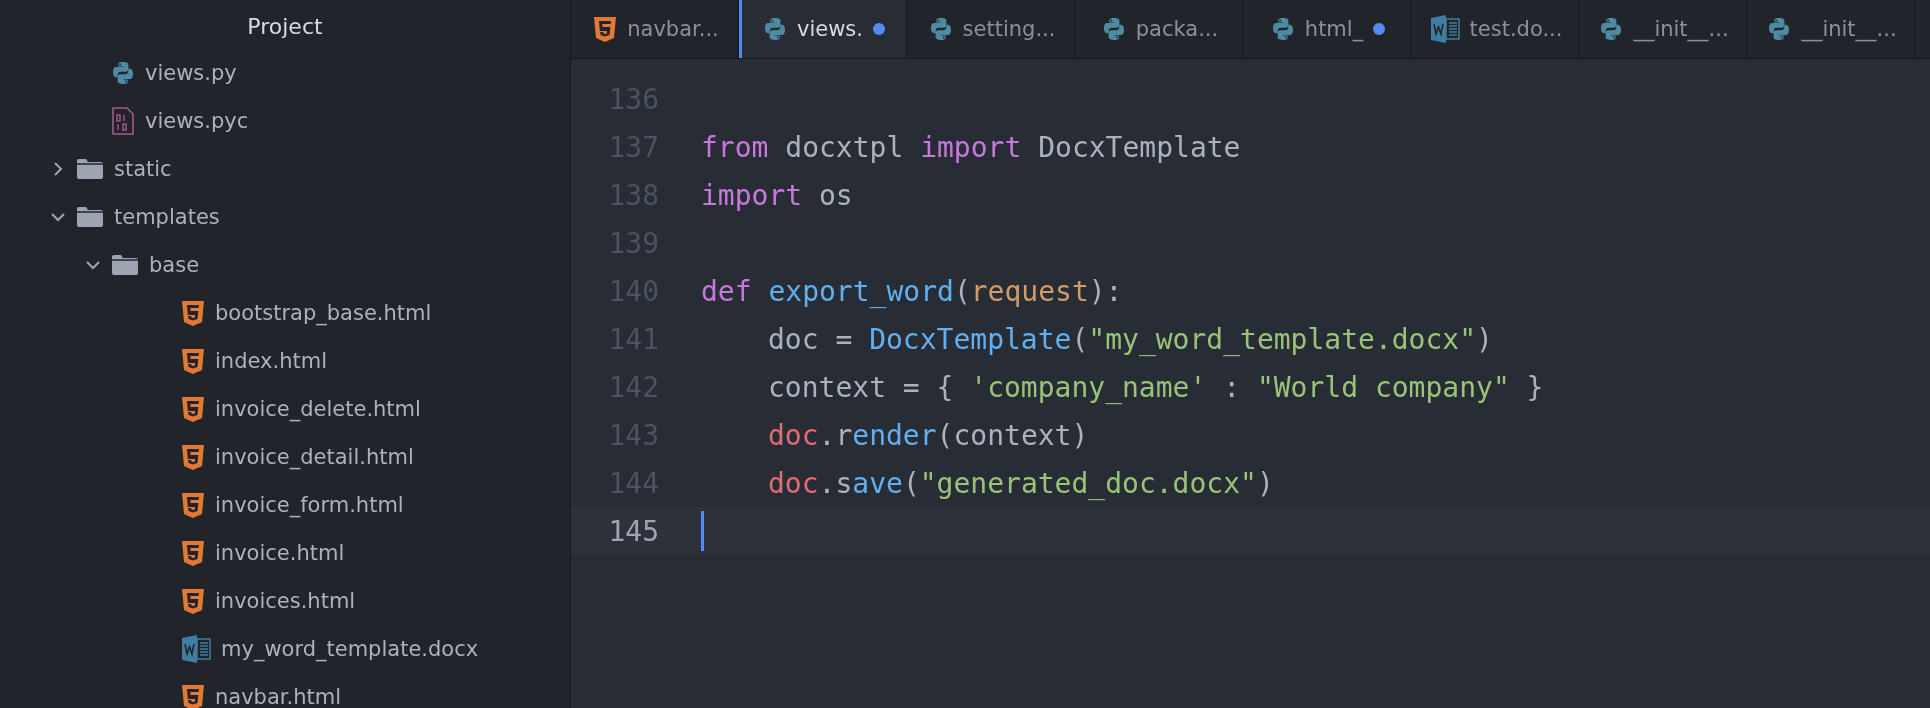 The height and width of the screenshot is (708, 1930). I want to click on folder-name: static, so click(143, 169).